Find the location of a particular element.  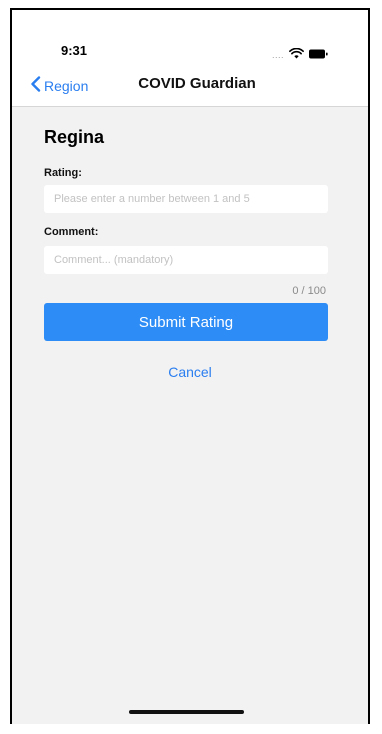

navigation-bar: Region COVID Guardian is located at coordinates (190, 88).